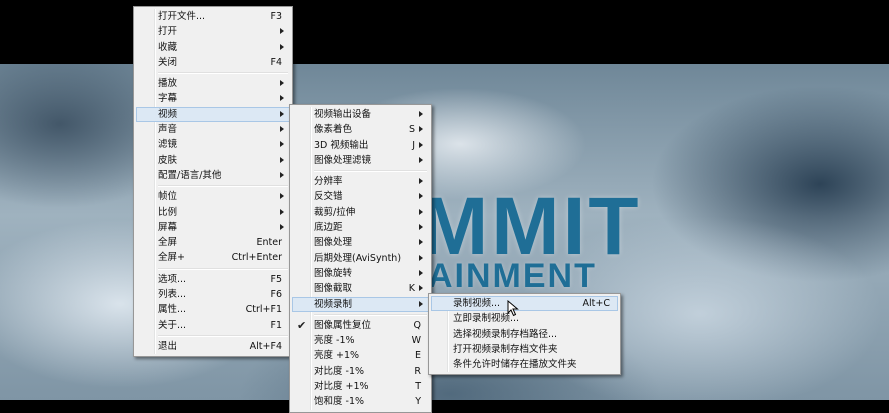 The width and height of the screenshot is (889, 413). I want to click on menu-item-video-2-5: 饱和度 -1% Y, so click(360, 401).